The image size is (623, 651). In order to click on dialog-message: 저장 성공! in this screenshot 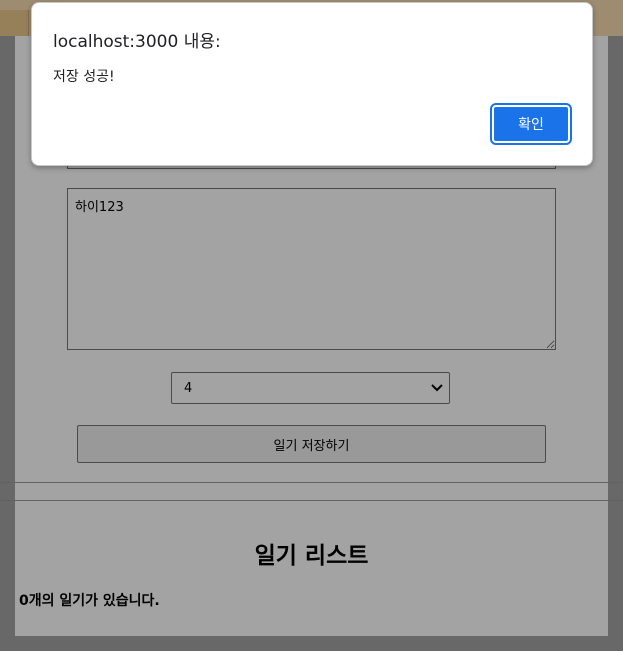, I will do `click(84, 77)`.